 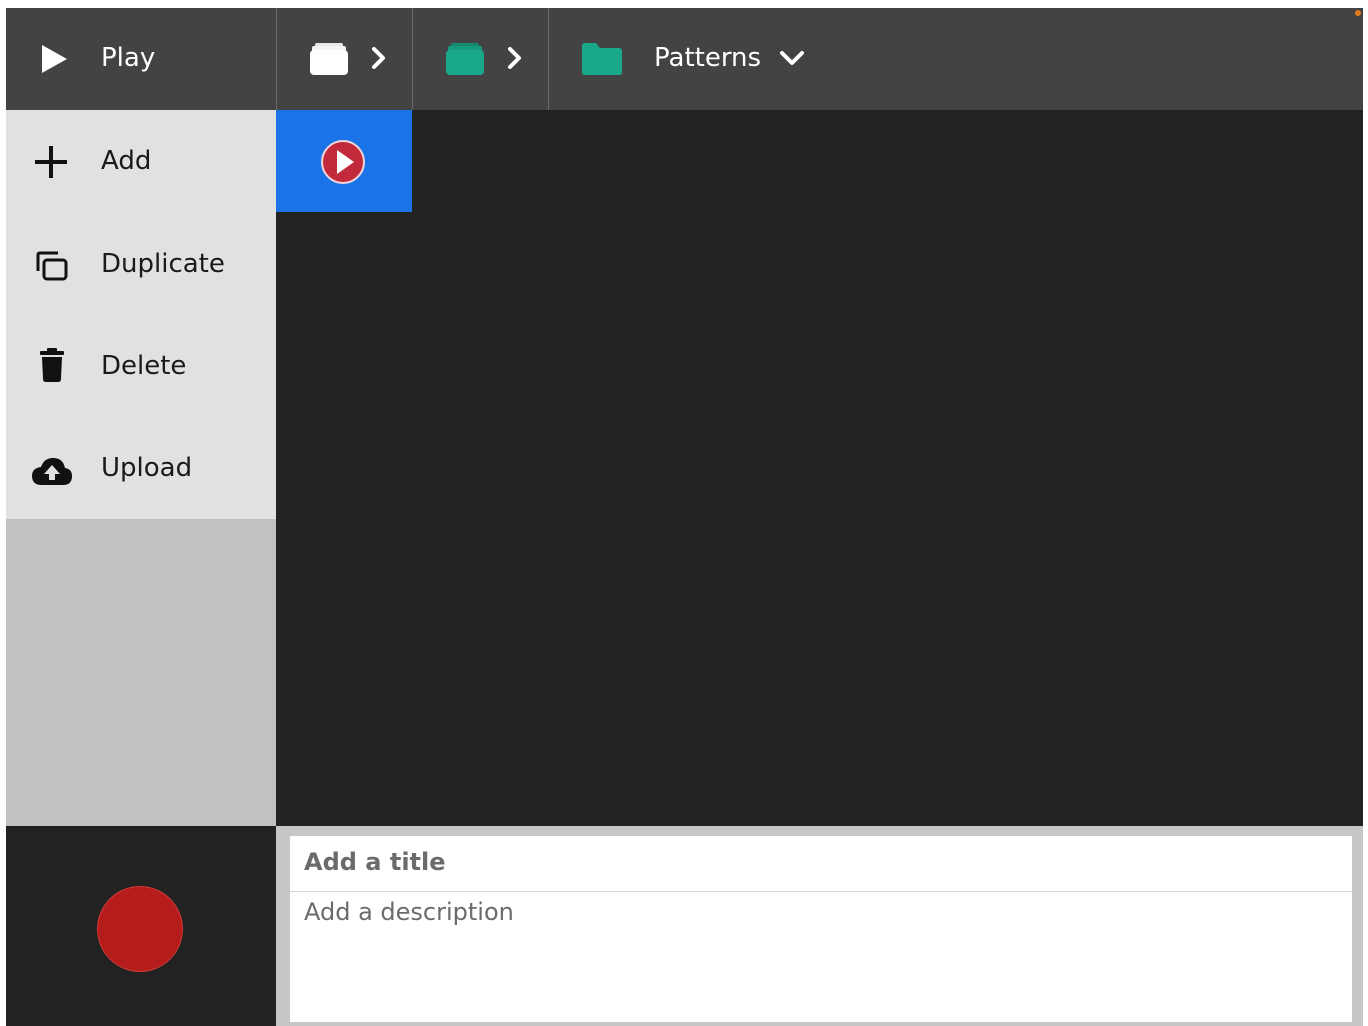 I want to click on duplicate-button: Duplicate, so click(x=141, y=263).